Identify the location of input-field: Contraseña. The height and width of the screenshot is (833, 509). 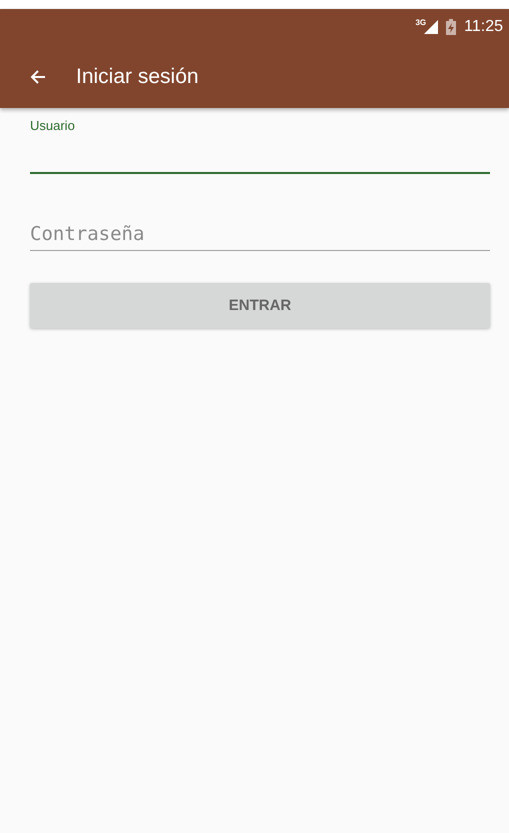
(260, 234).